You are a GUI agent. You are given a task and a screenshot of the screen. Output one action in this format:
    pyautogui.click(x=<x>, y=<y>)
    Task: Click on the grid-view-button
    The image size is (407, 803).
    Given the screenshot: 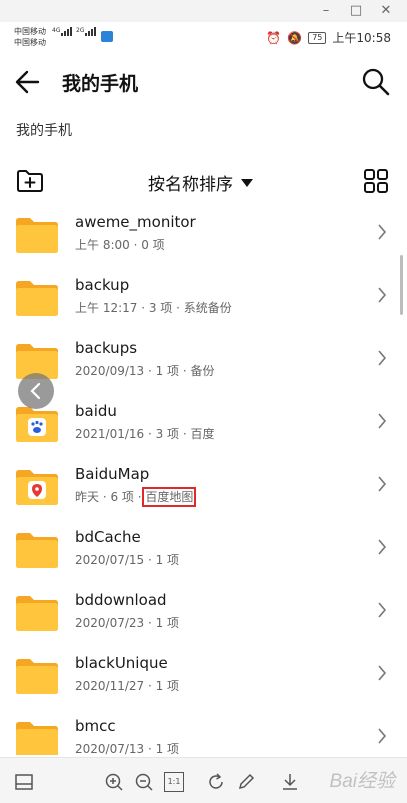 What is the action you would take?
    pyautogui.click(x=376, y=181)
    